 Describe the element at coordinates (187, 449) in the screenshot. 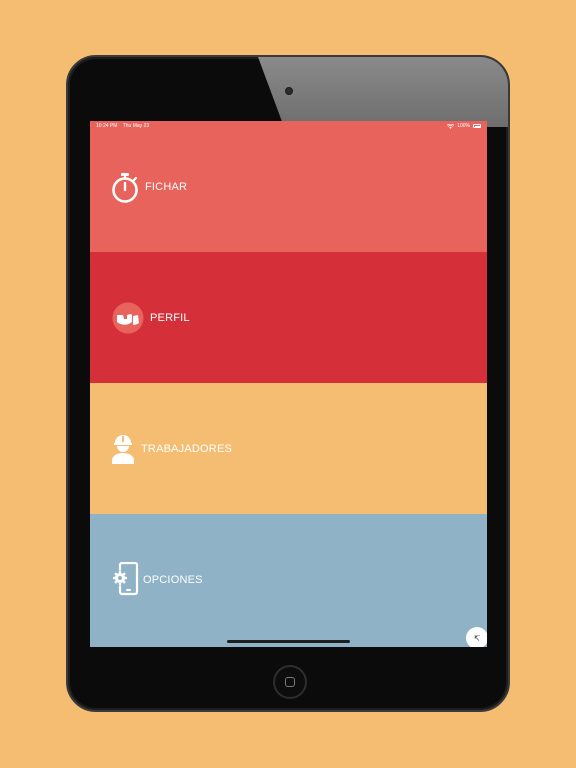

I see `menu-label-trabajadores: TRABAJADORES` at that location.